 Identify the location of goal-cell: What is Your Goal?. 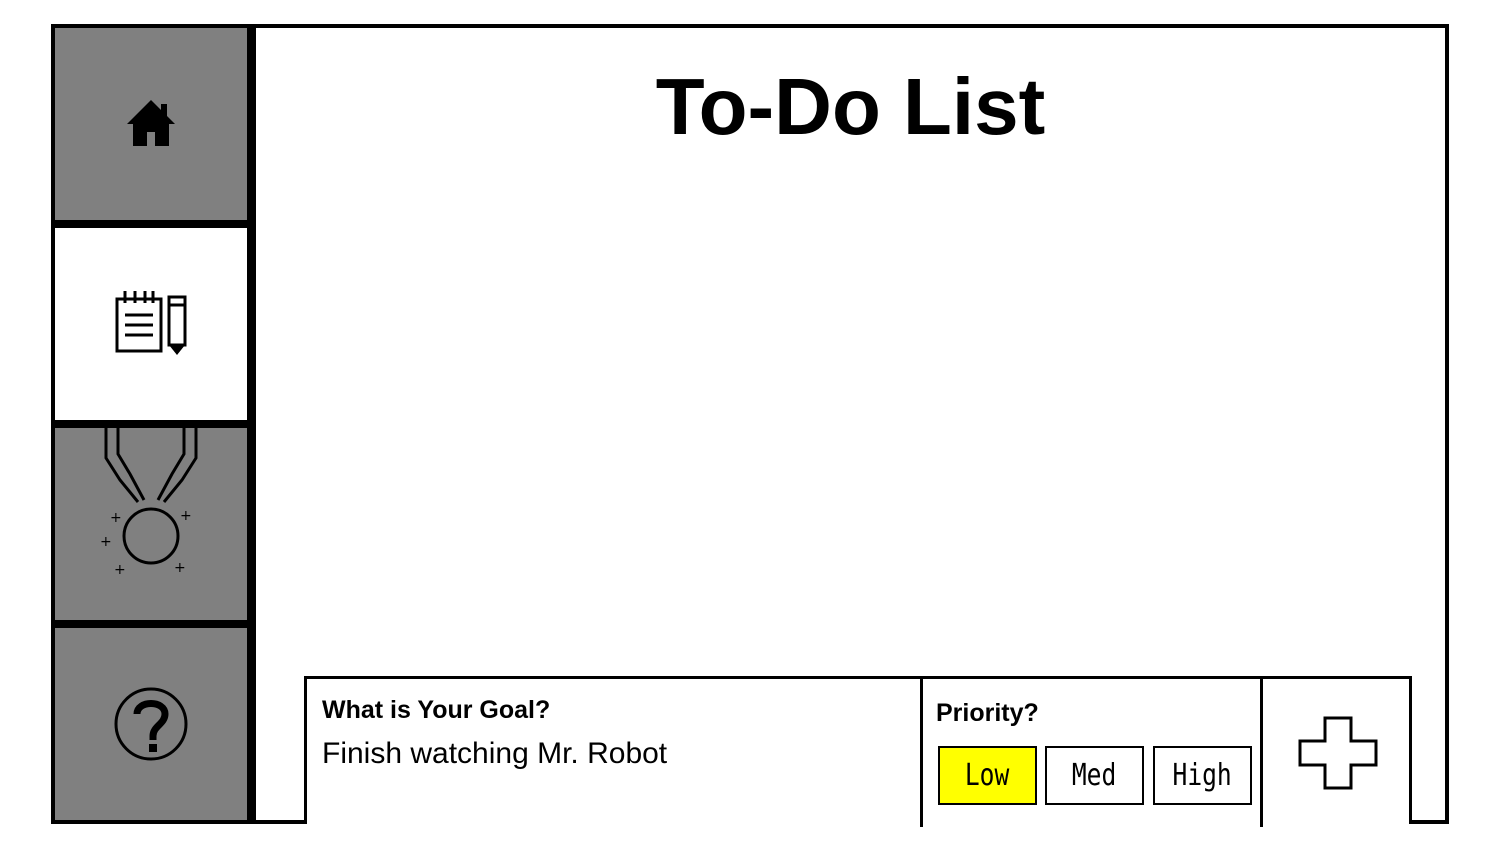
(615, 753).